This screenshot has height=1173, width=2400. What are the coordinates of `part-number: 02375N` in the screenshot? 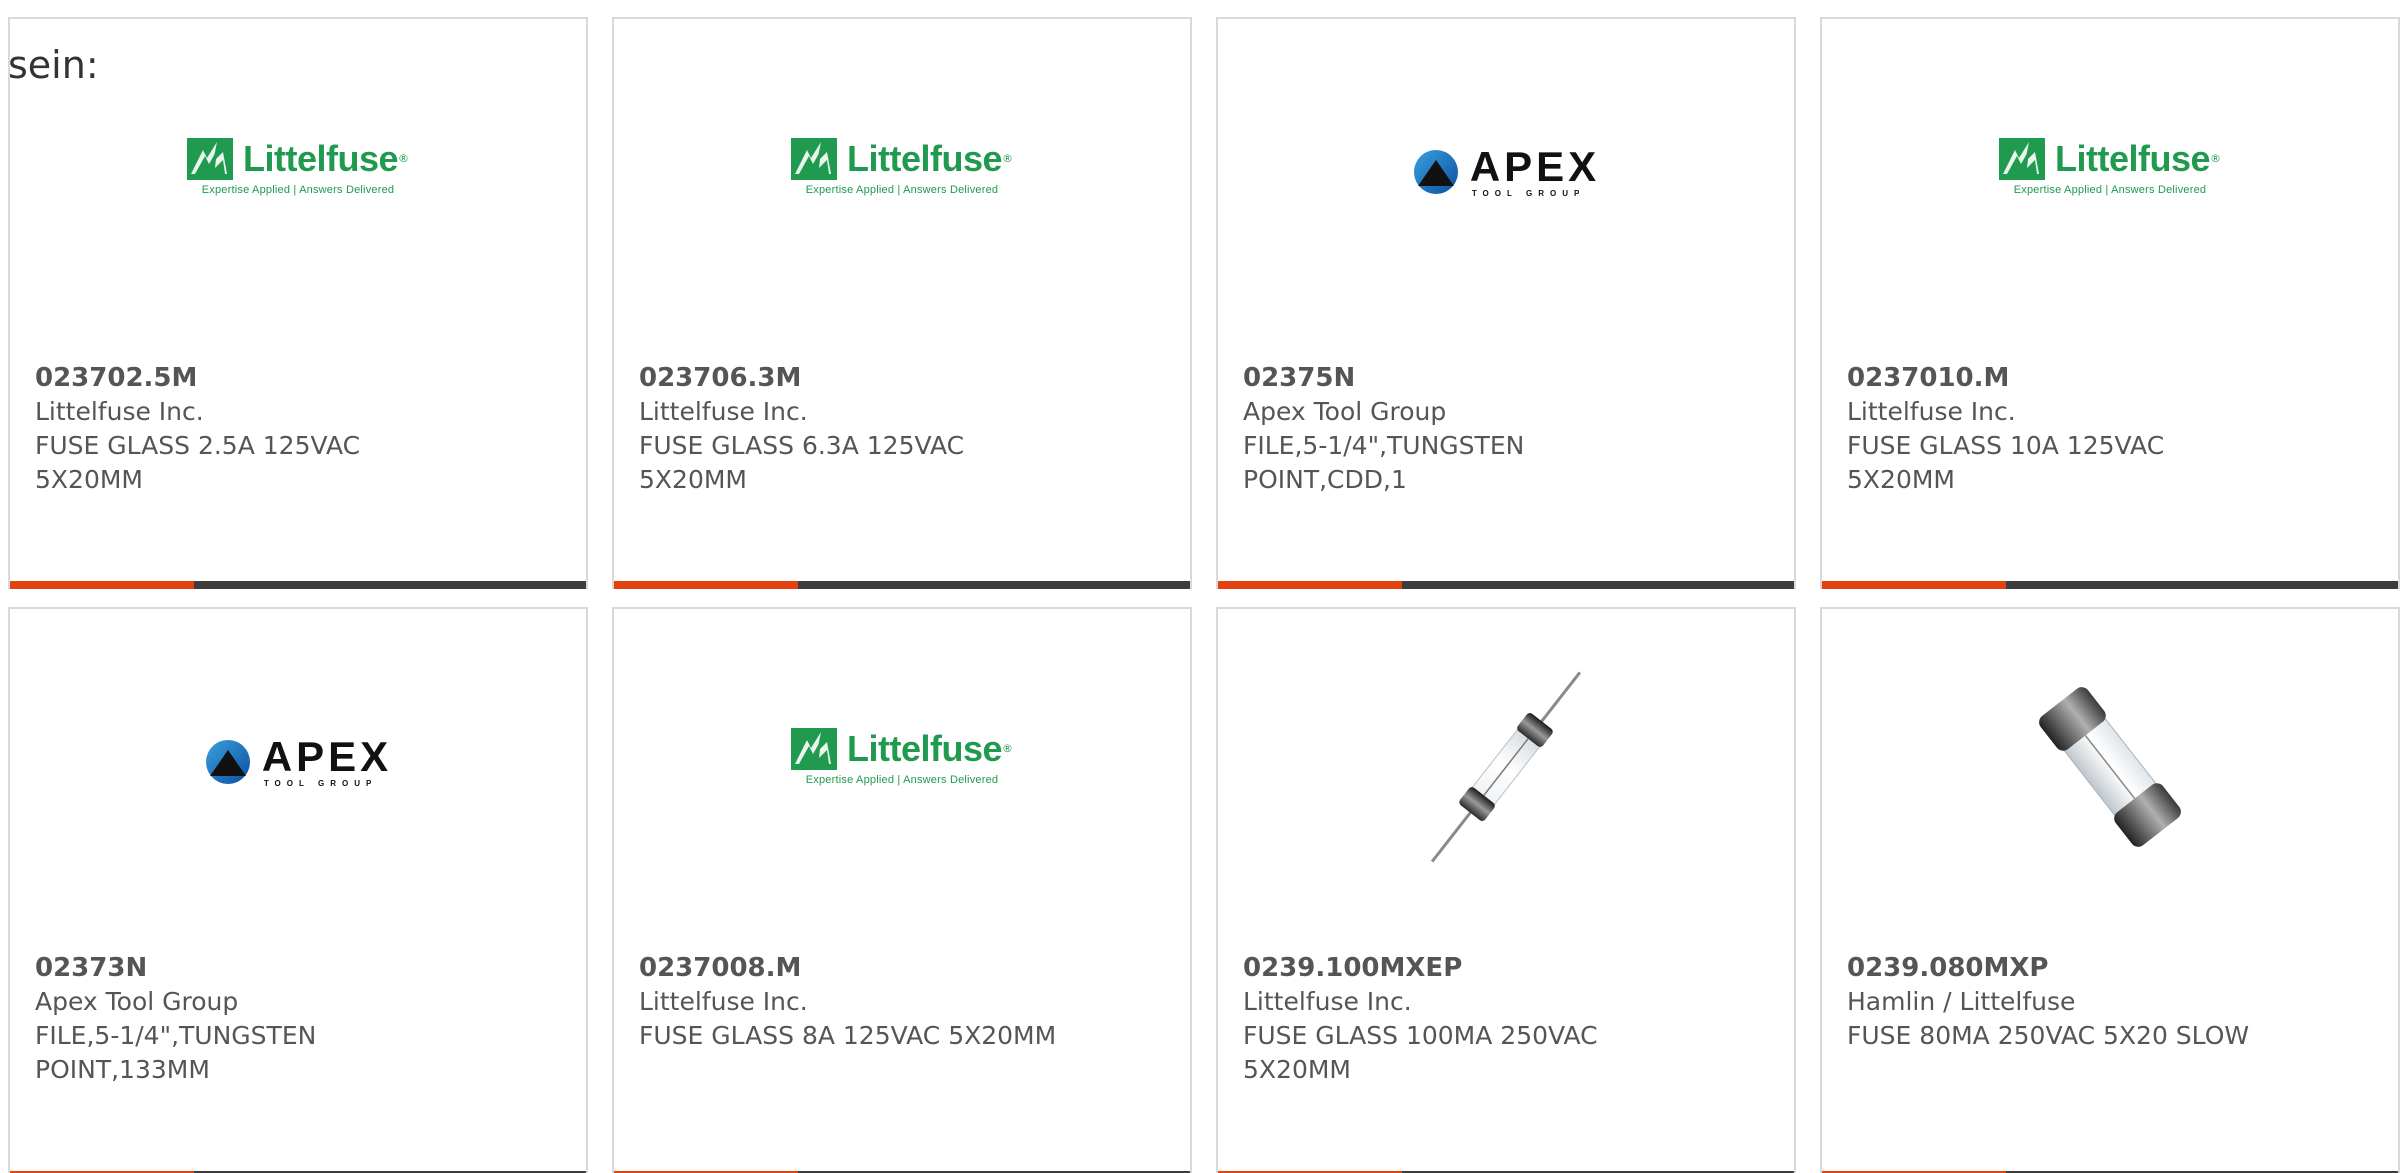 It's located at (1453, 378).